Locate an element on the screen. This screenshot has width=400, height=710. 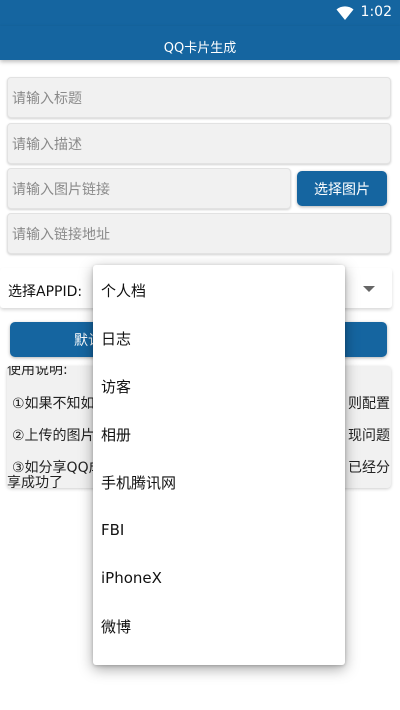
instructions-line-4: 享成功了 is located at coordinates (35, 481).